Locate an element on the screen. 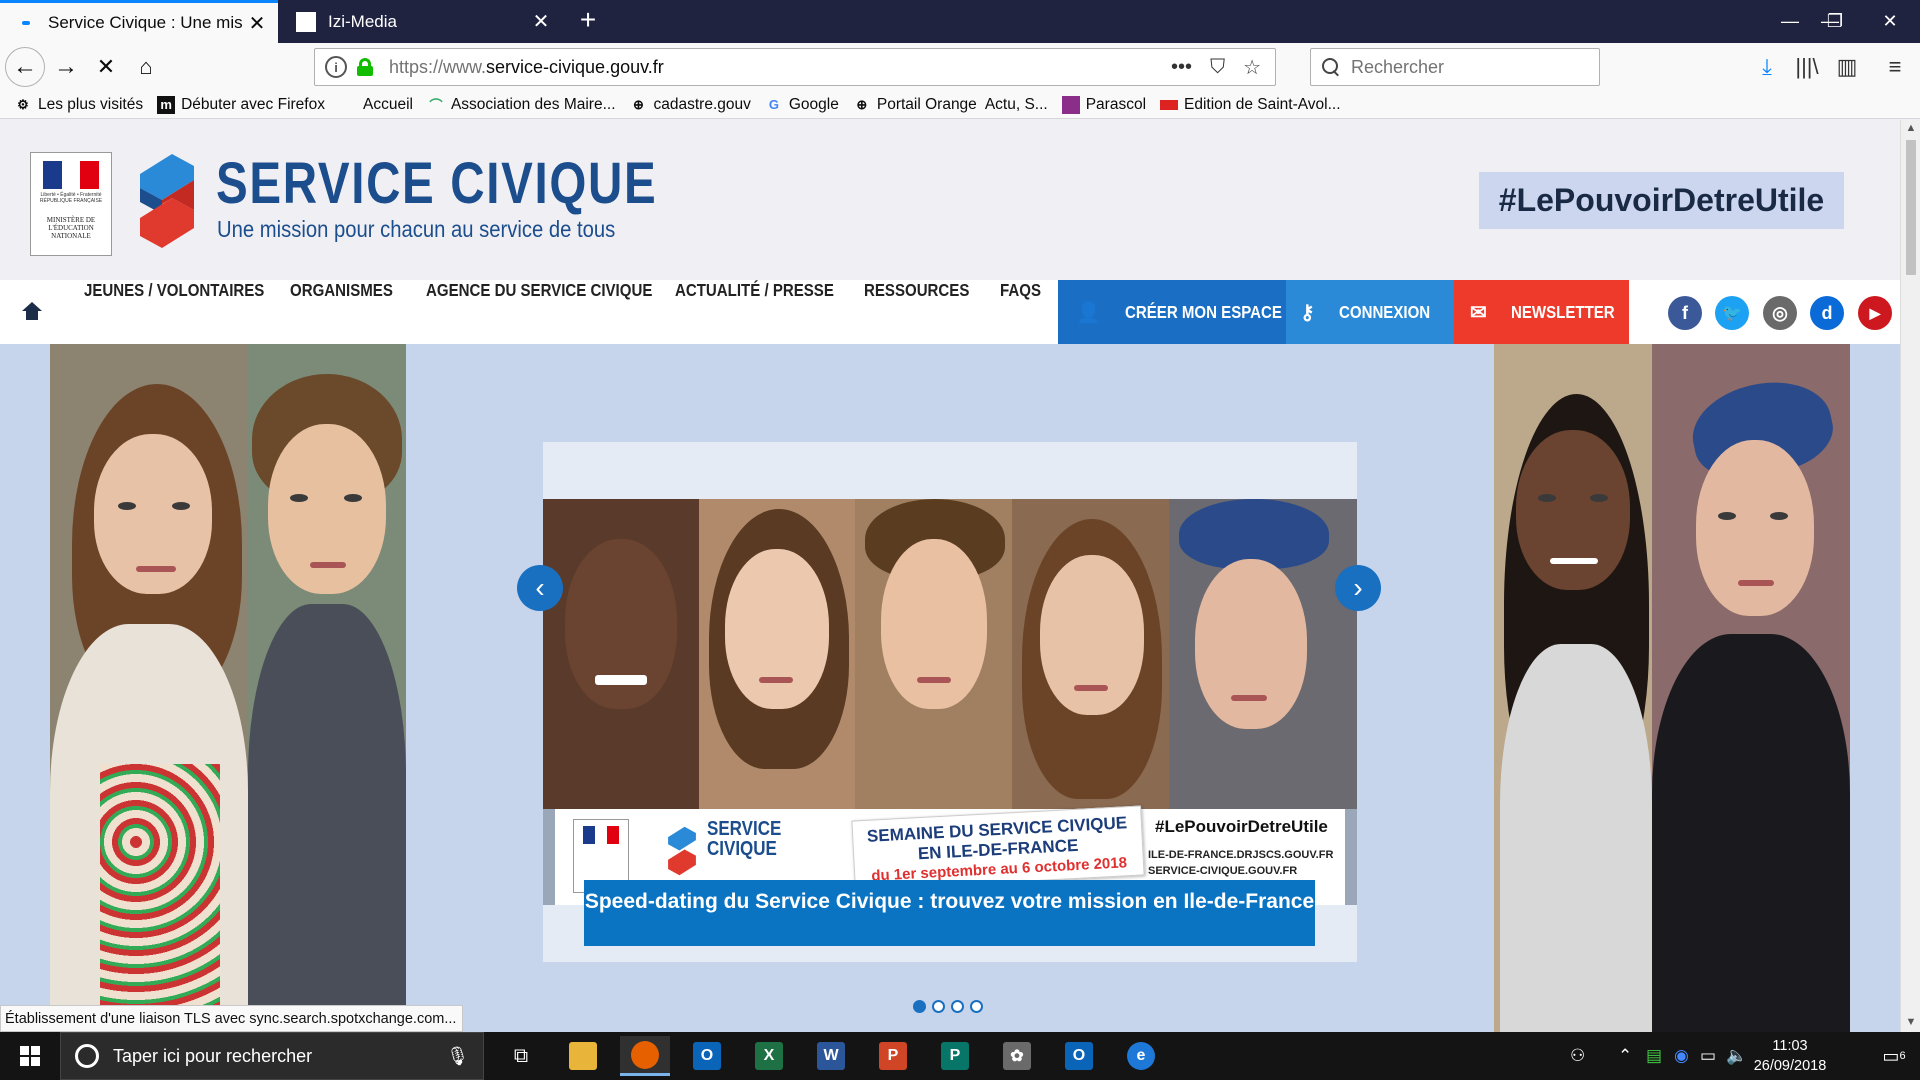 This screenshot has width=1920, height=1080. bookmark-item: ⊕ cadastre.gouv is located at coordinates (690, 105).